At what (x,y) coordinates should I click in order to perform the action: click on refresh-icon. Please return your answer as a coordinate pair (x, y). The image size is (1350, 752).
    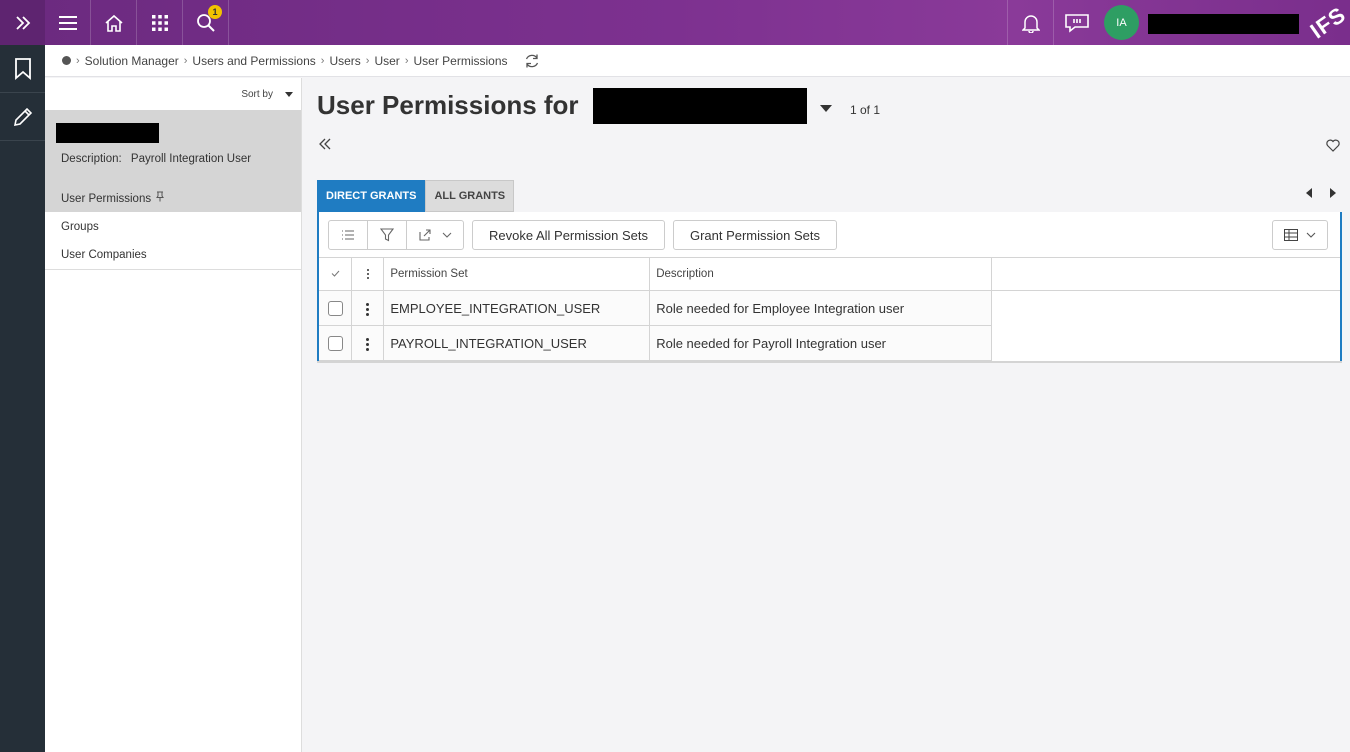
    Looking at the image, I should click on (531, 60).